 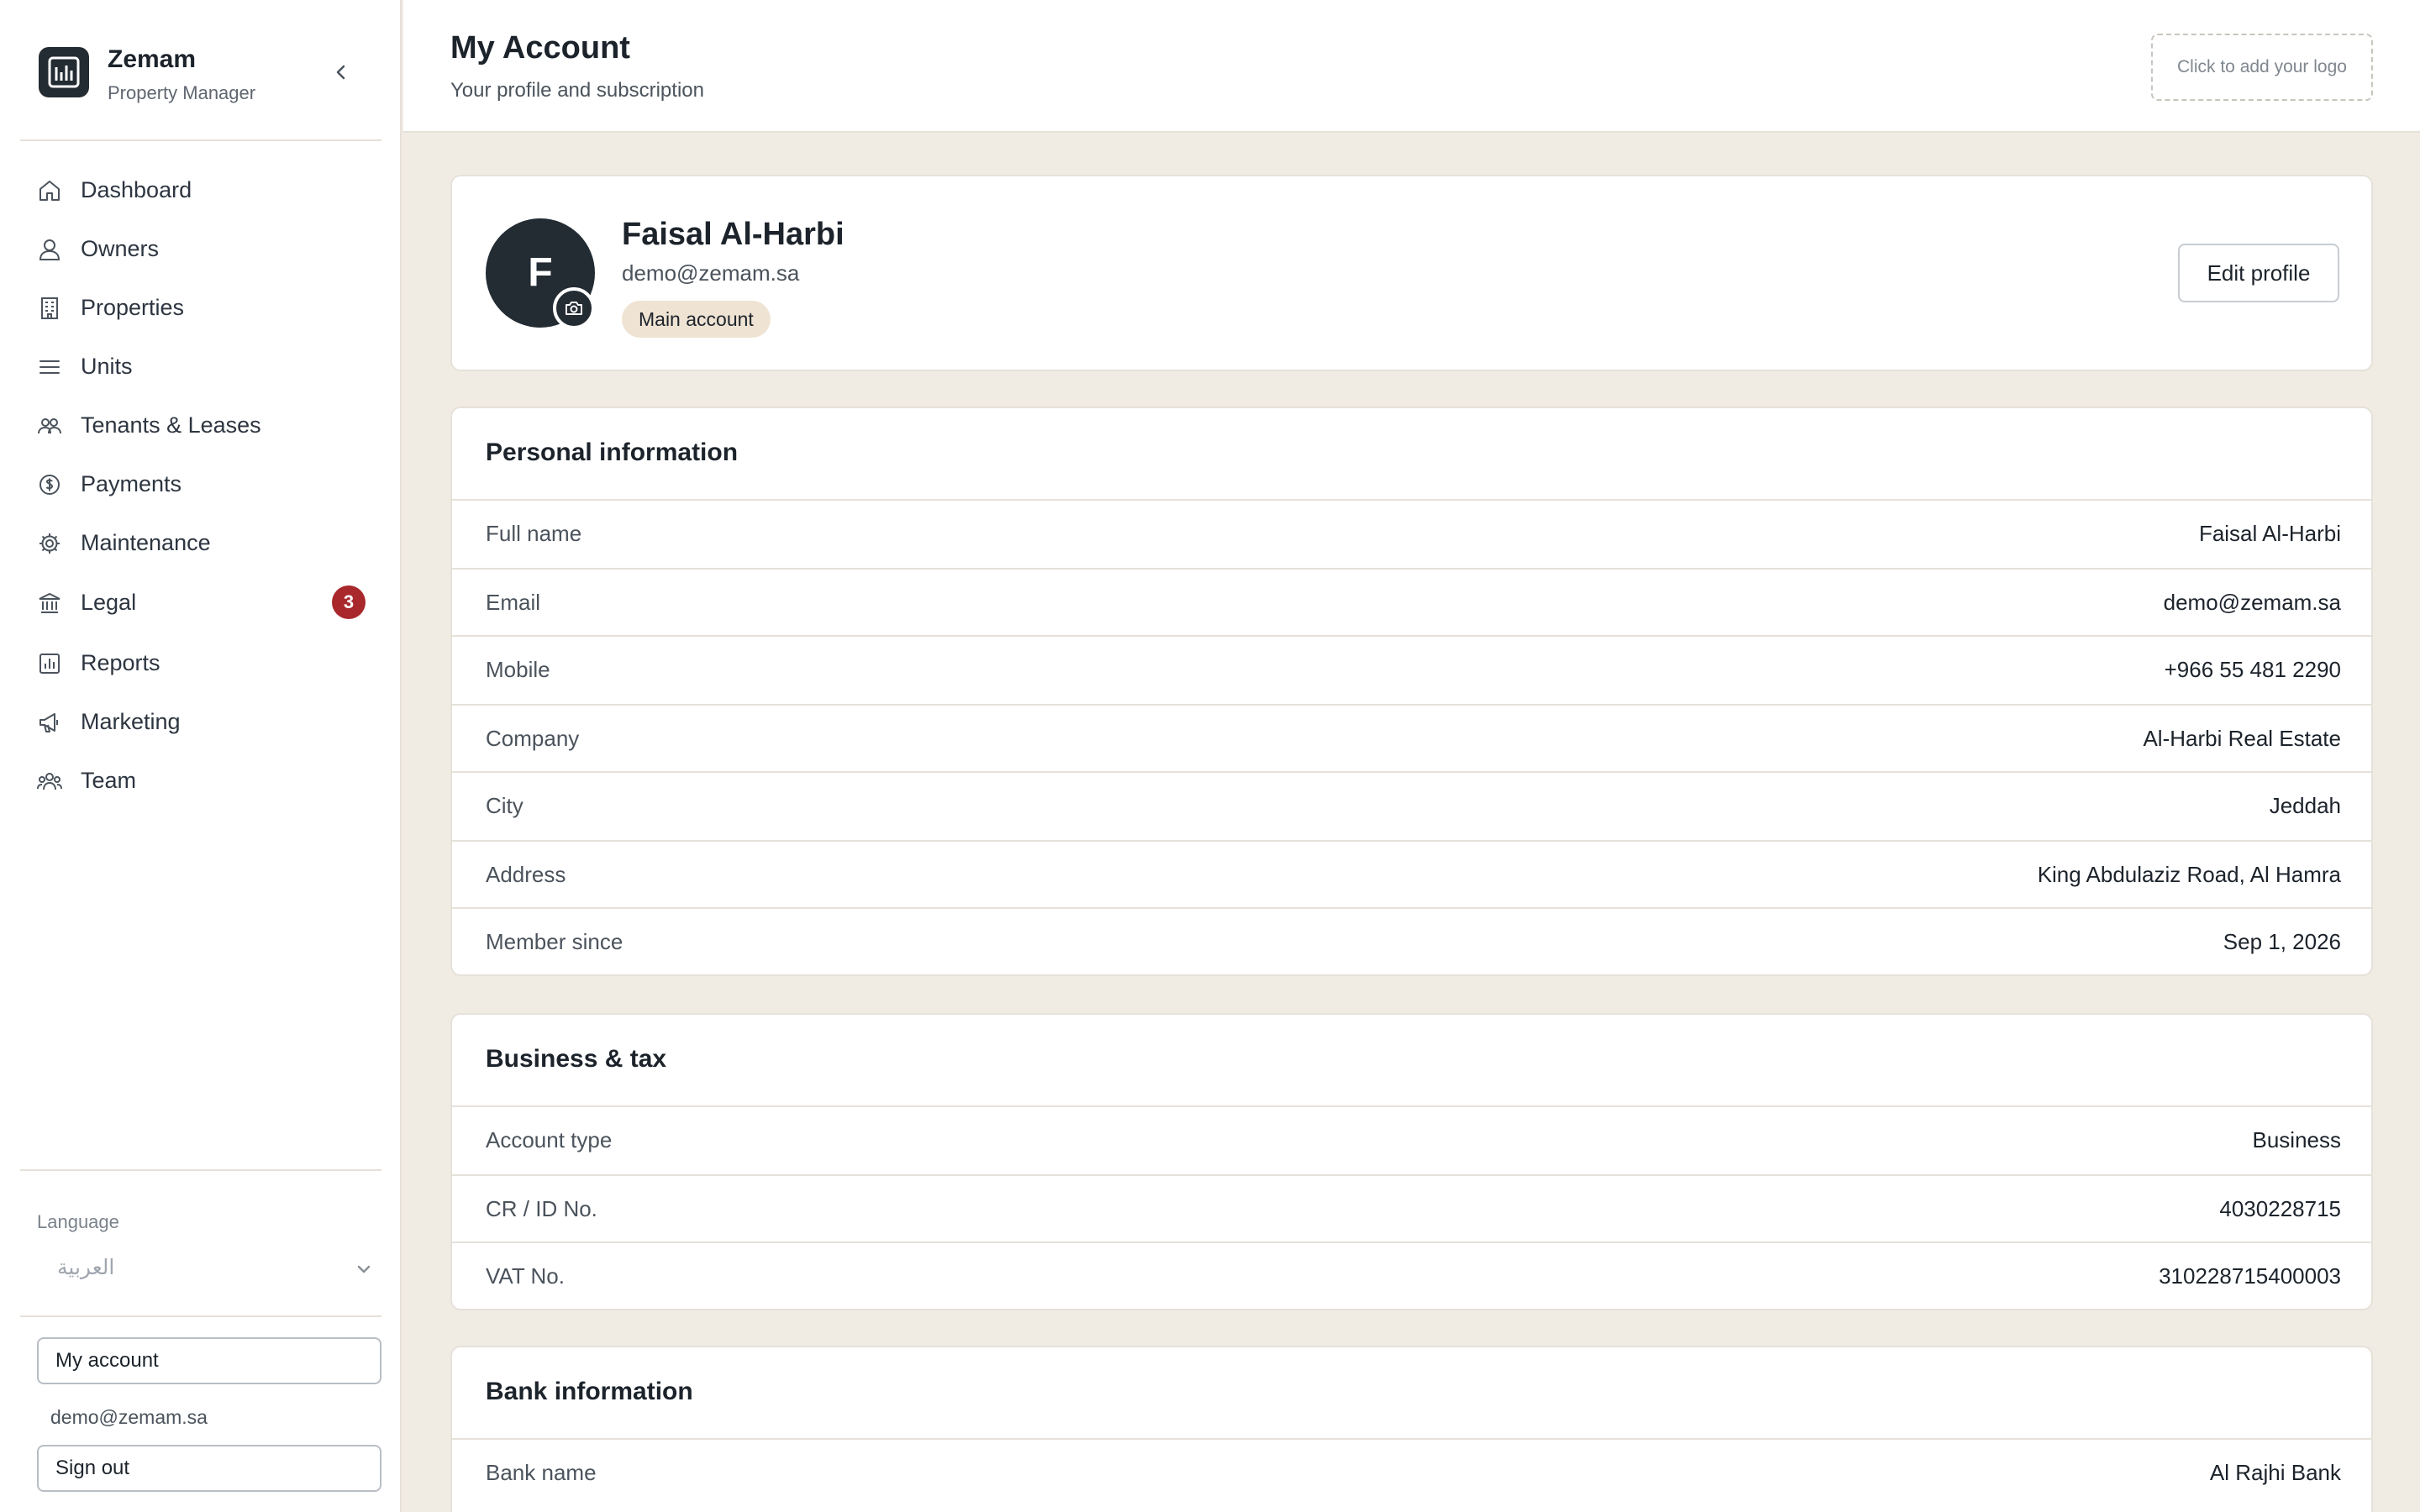 I want to click on row-value: Faisal Al-Harbi, so click(x=2269, y=533).